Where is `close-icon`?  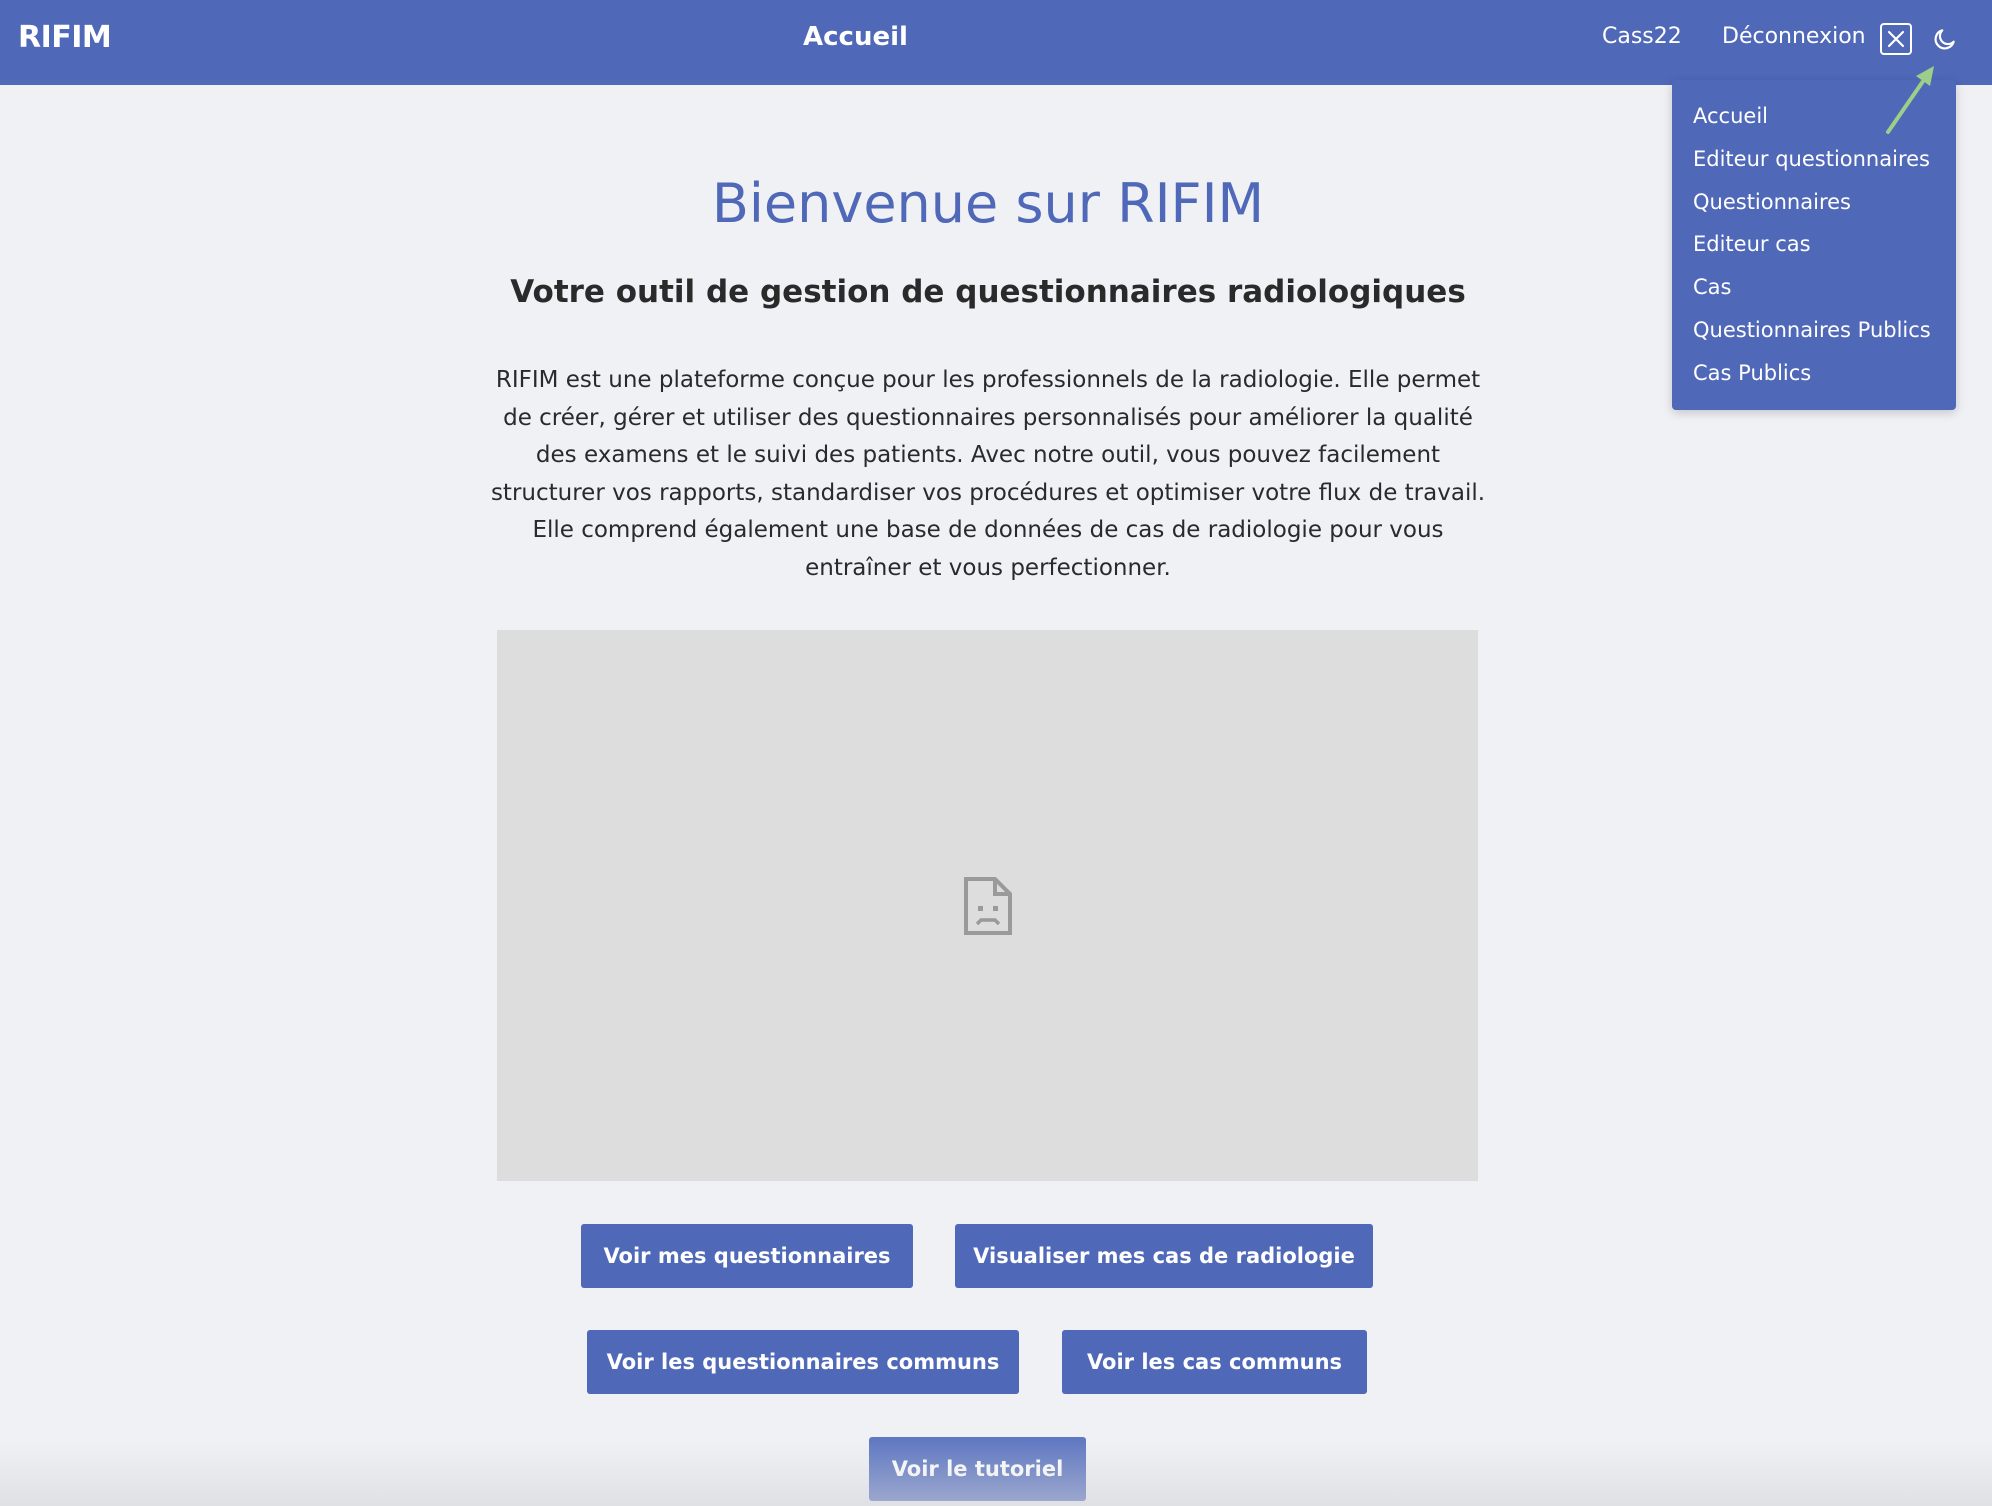
close-icon is located at coordinates (1896, 39).